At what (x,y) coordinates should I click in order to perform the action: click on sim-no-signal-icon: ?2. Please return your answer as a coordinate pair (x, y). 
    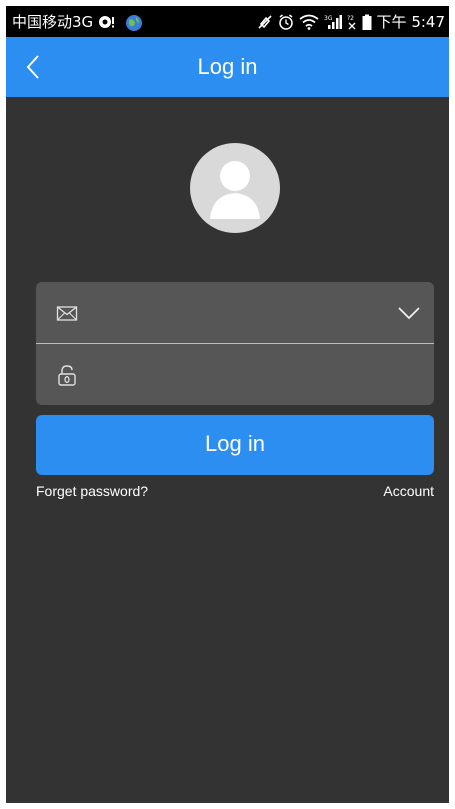
    Looking at the image, I should click on (352, 22).